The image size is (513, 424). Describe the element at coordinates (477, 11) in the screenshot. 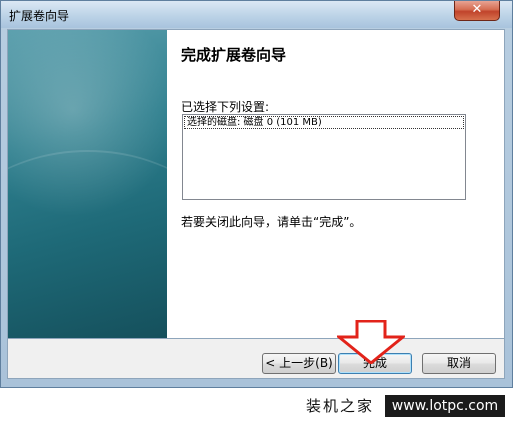

I see `close-button: ✕` at that location.